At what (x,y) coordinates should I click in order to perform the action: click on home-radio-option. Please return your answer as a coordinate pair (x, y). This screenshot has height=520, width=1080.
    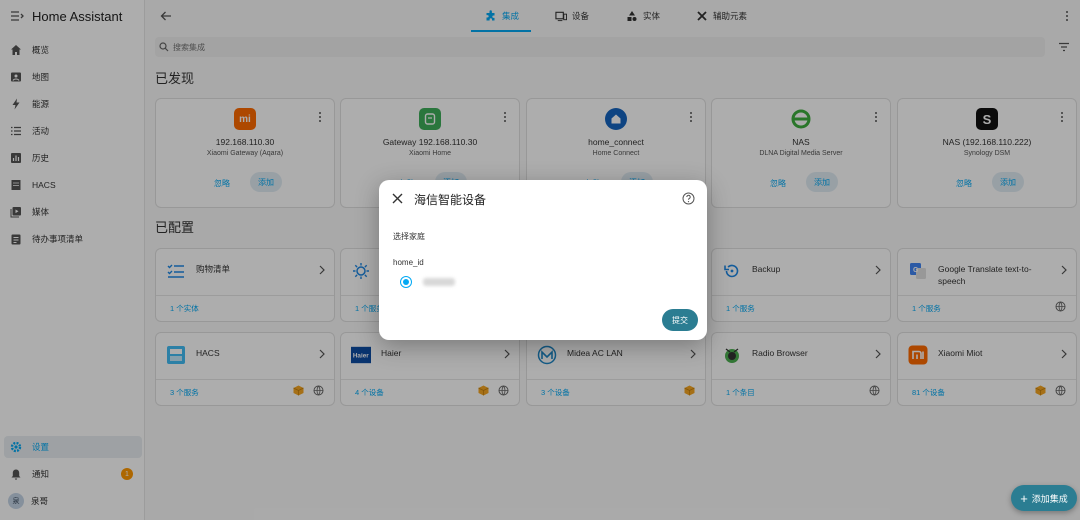
    Looking at the image, I should click on (406, 282).